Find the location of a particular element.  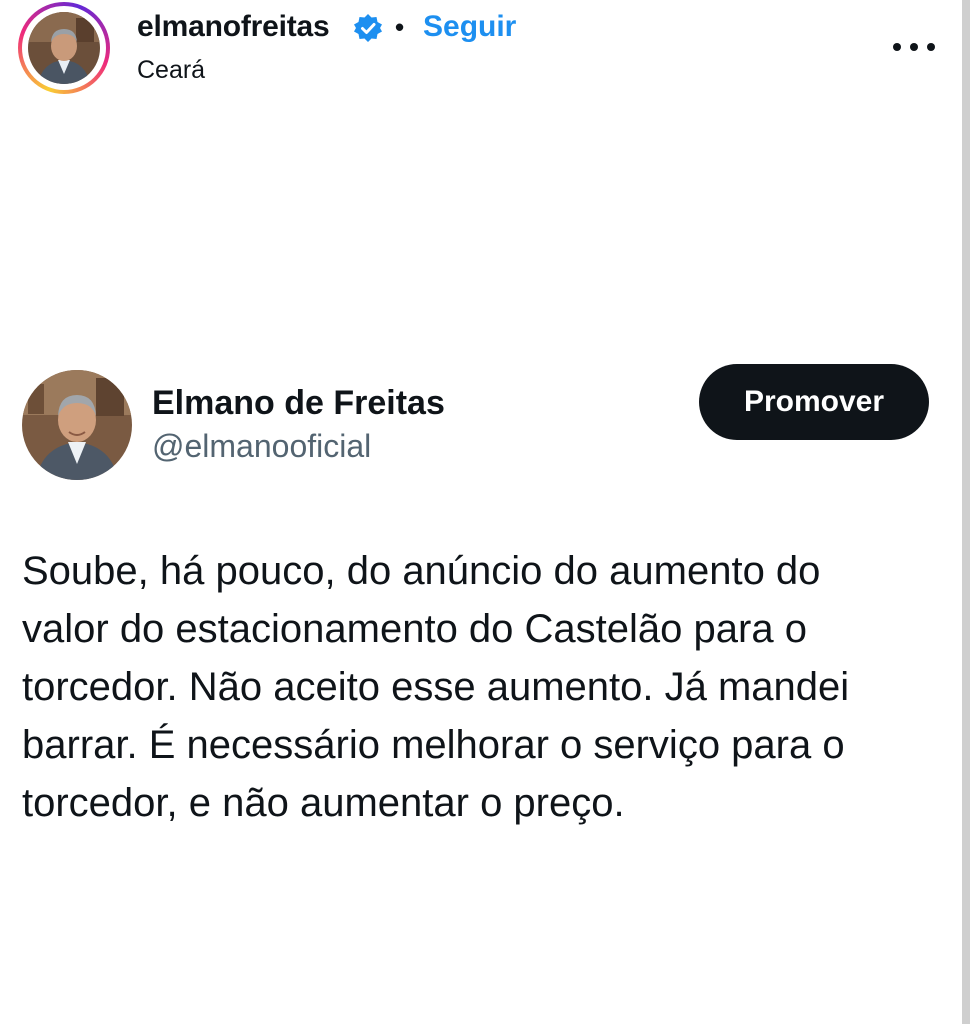

more-options-icon is located at coordinates (914, 47).